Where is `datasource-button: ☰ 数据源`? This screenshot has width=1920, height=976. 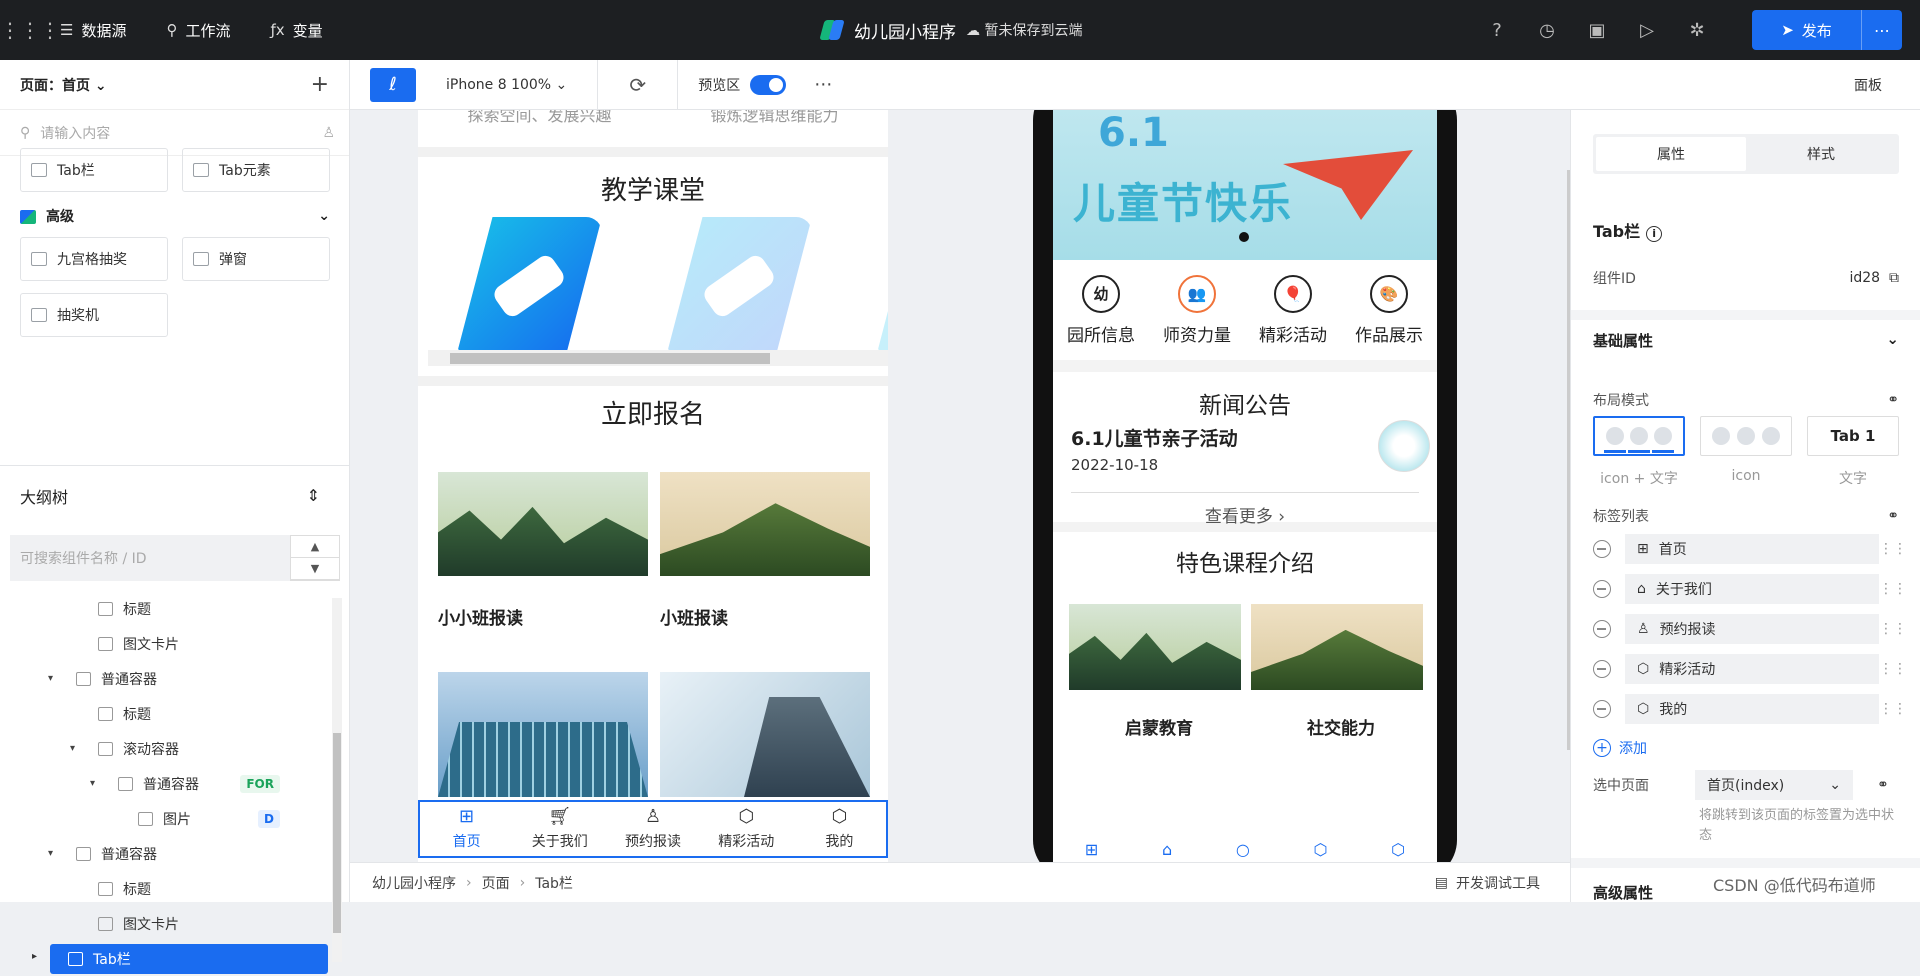
datasource-button: ☰ 数据源 is located at coordinates (93, 30).